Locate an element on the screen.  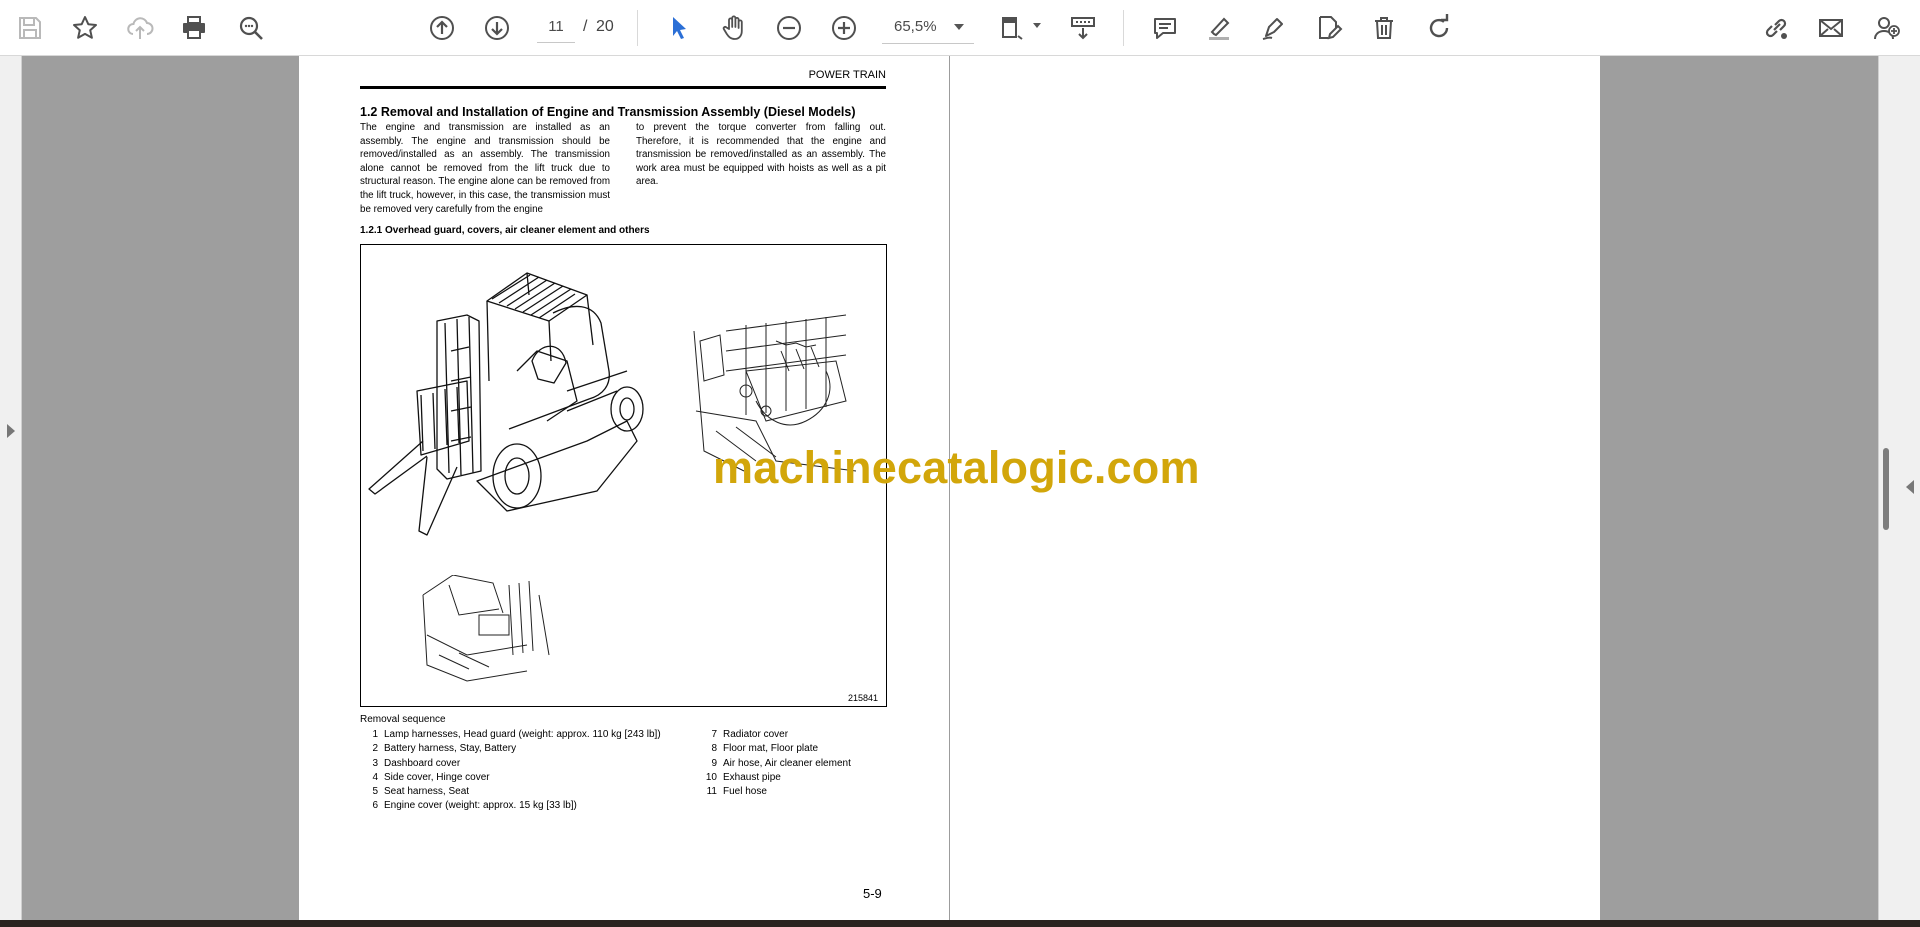
page-number-input is located at coordinates (556, 27).